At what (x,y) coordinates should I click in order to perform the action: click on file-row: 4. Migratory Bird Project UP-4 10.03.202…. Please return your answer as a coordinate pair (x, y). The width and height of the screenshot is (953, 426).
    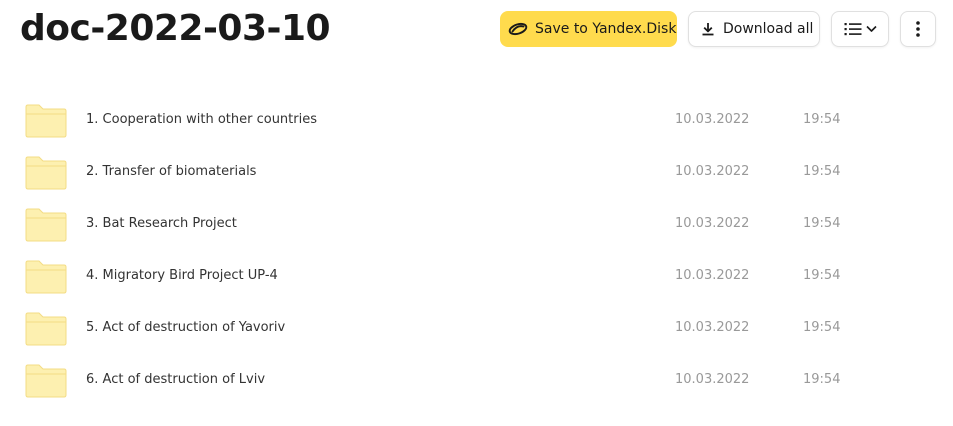
    Looking at the image, I should click on (476, 276).